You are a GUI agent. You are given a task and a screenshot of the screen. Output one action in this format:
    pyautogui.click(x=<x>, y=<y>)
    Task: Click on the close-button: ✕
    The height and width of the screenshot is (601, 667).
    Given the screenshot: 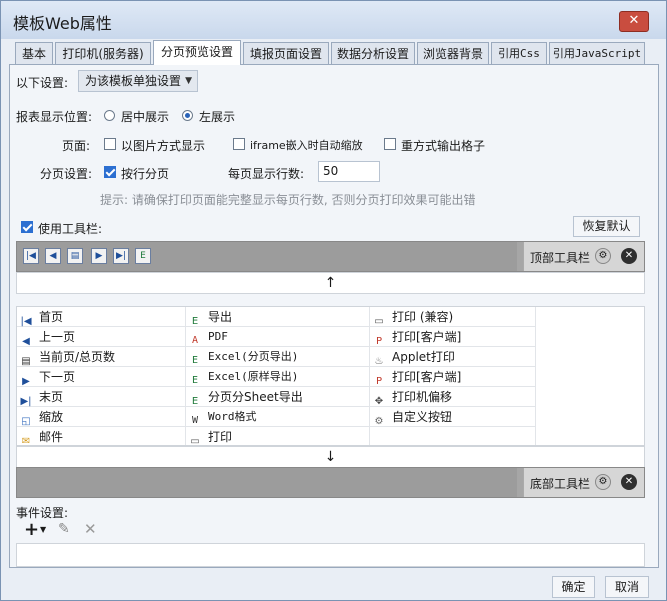 What is the action you would take?
    pyautogui.click(x=634, y=21)
    